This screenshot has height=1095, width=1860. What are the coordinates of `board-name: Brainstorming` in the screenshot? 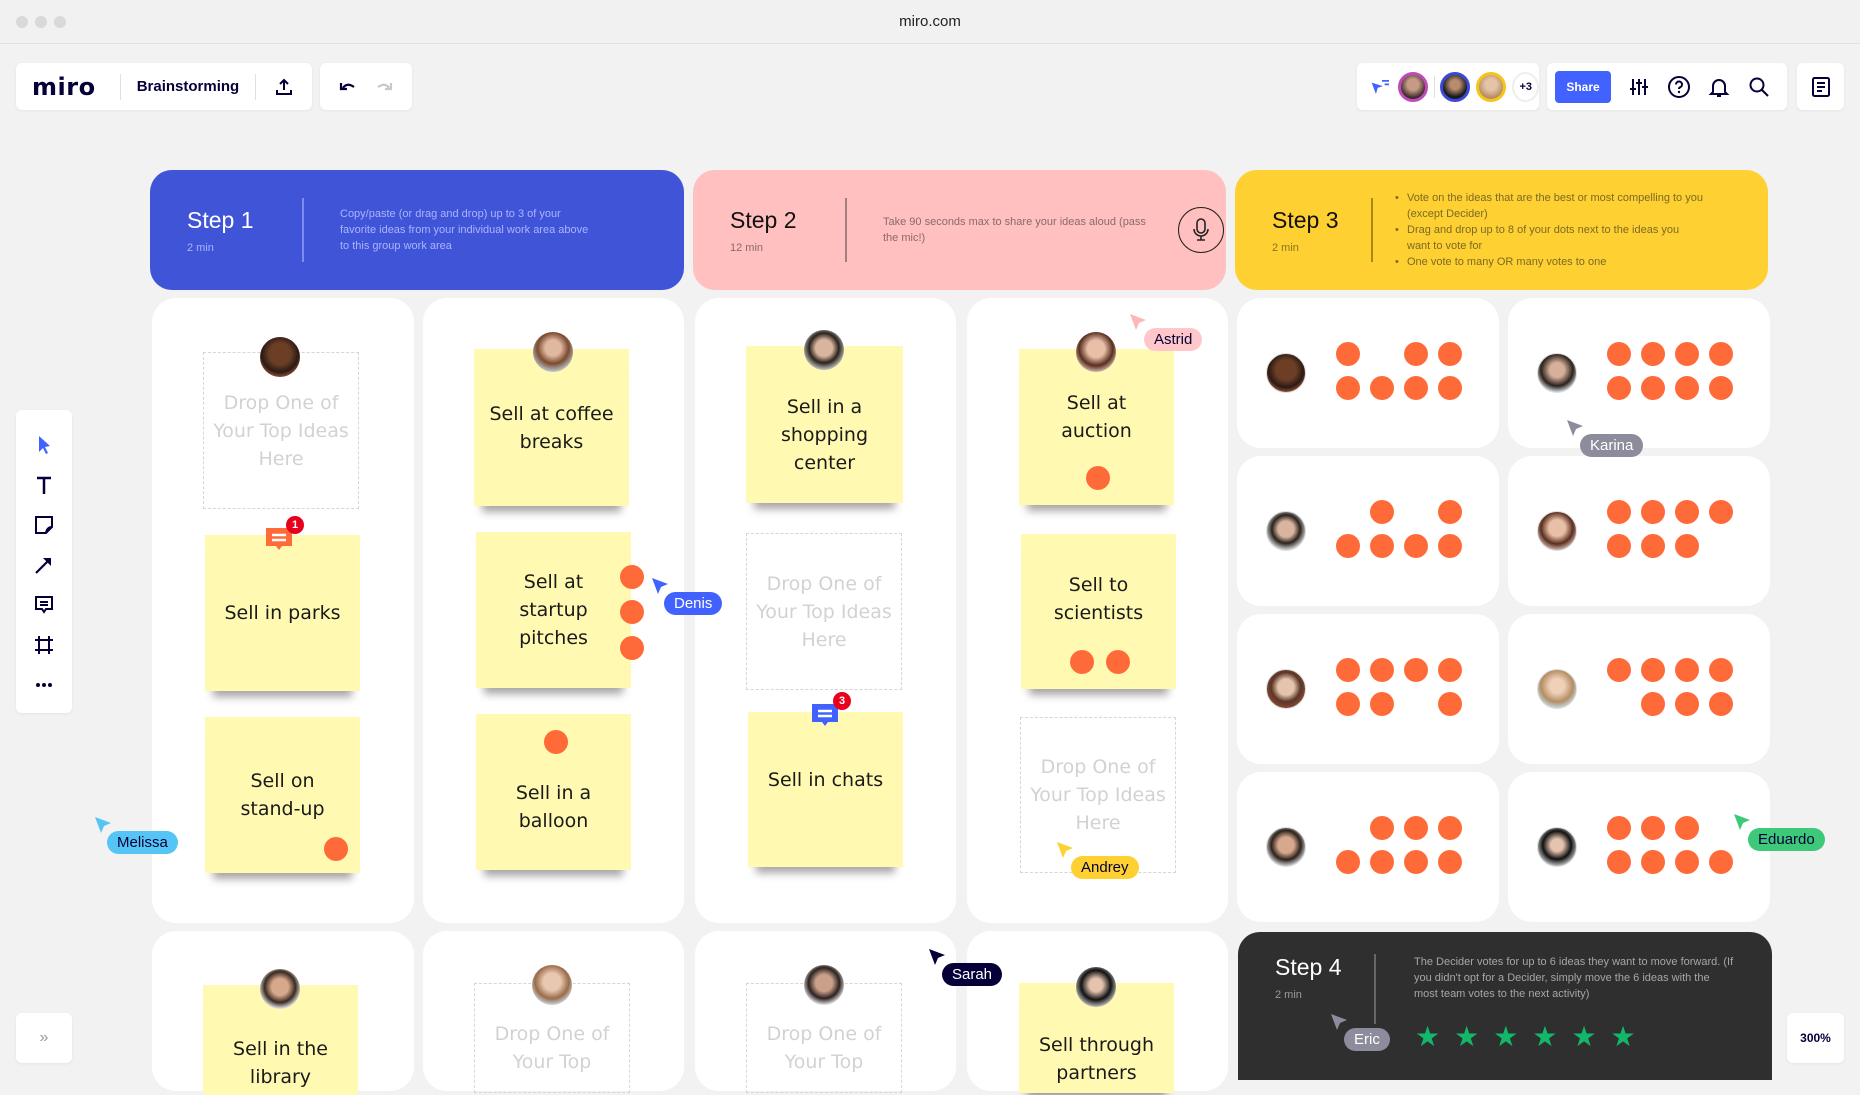 It's located at (188, 86).